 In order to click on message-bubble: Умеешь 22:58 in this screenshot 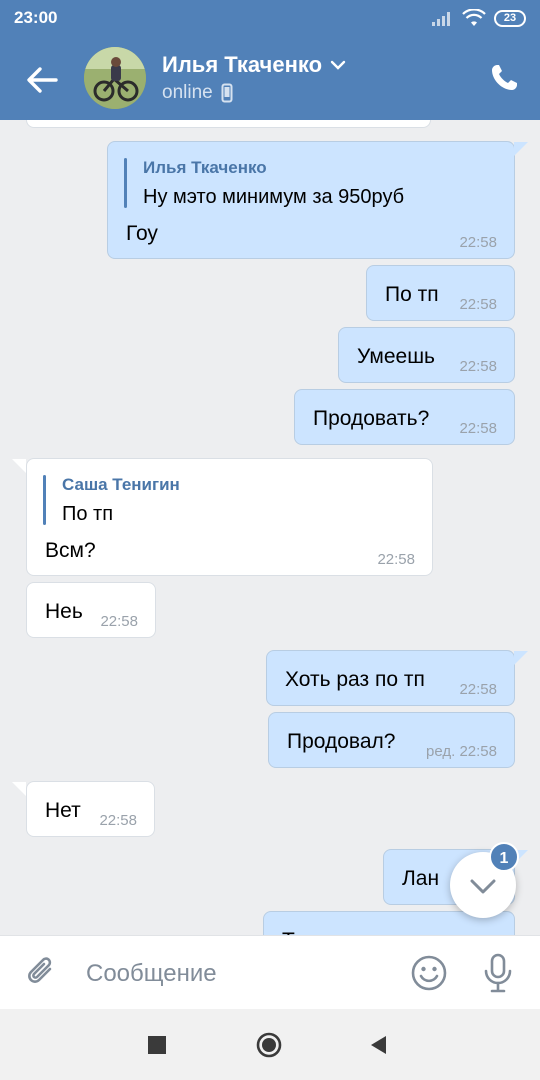, I will do `click(426, 355)`.